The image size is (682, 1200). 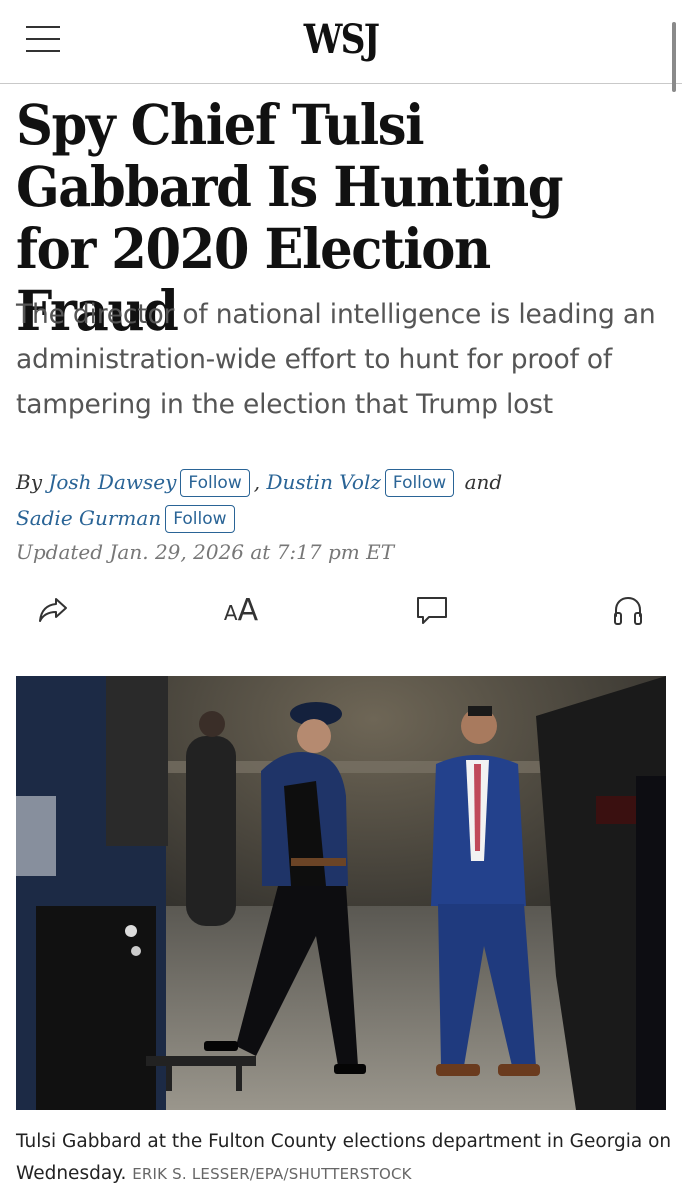 What do you see at coordinates (323, 482) in the screenshot?
I see `author-link-dustin-volz: Dustin Volz` at bounding box center [323, 482].